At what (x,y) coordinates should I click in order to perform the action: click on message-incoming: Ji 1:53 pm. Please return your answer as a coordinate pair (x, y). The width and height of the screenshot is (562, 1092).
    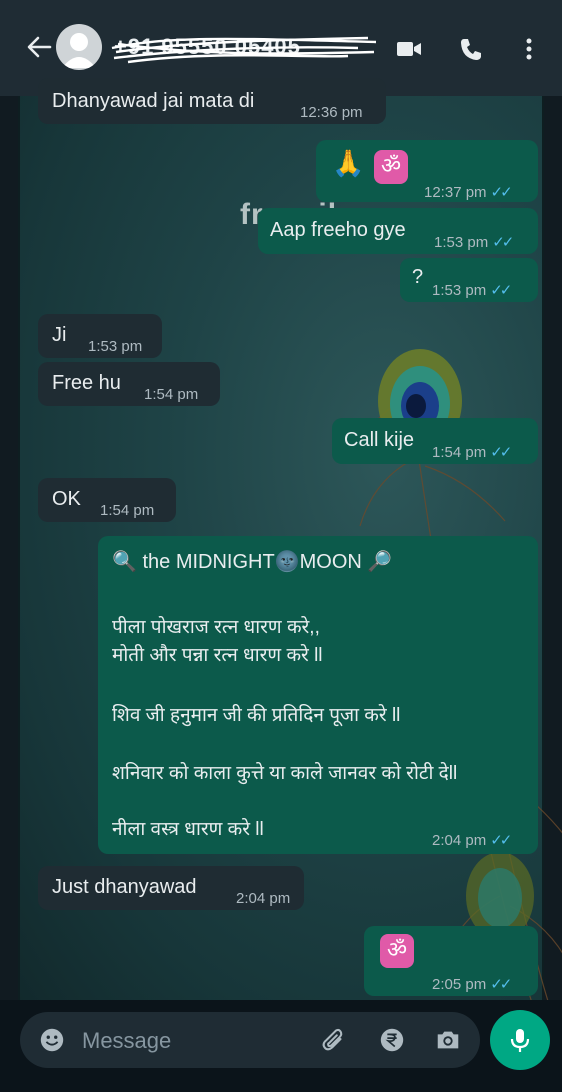
    Looking at the image, I should click on (100, 336).